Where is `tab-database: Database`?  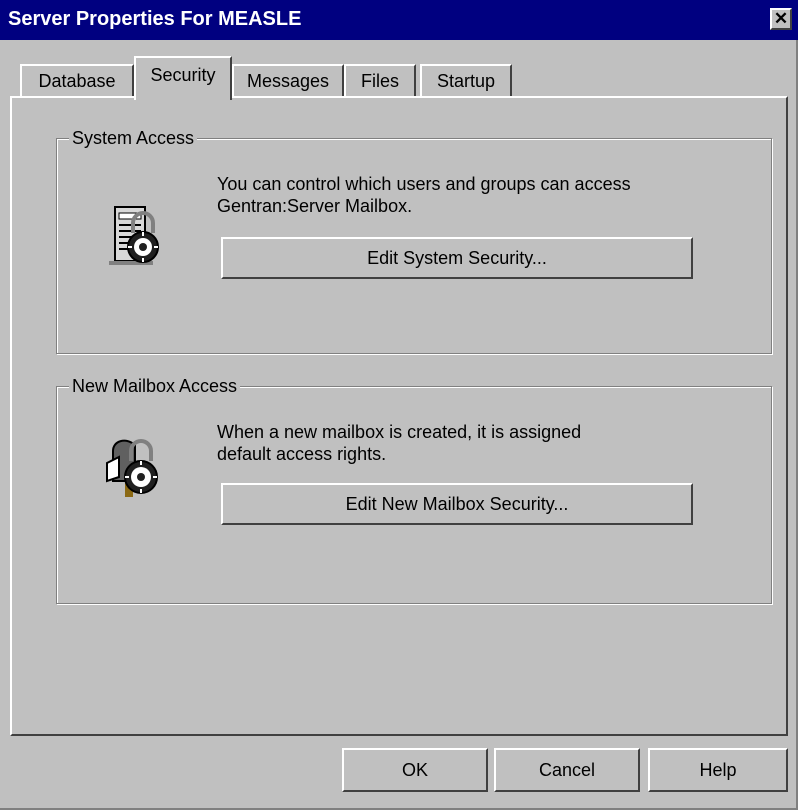 tab-database: Database is located at coordinates (77, 81).